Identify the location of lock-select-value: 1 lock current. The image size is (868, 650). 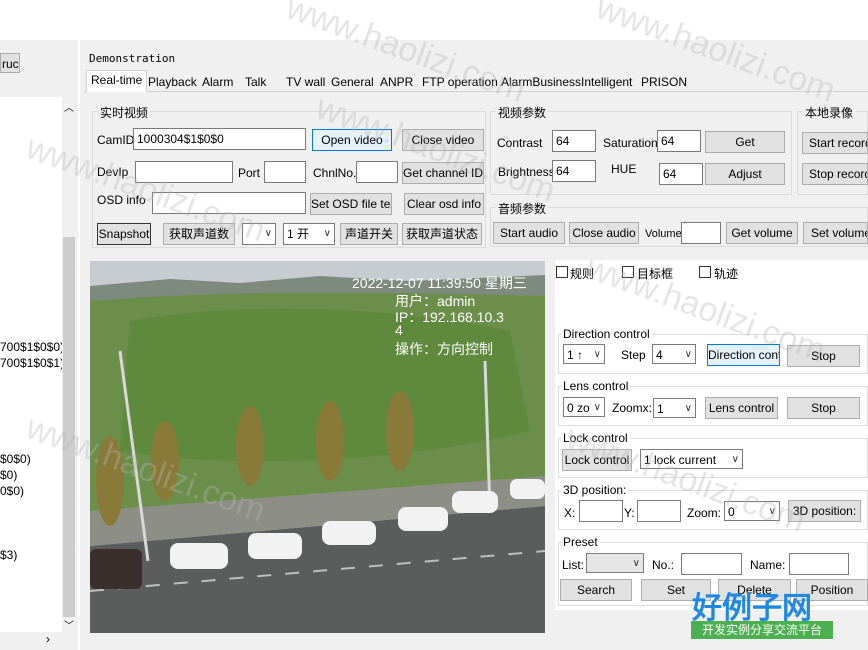
(680, 460).